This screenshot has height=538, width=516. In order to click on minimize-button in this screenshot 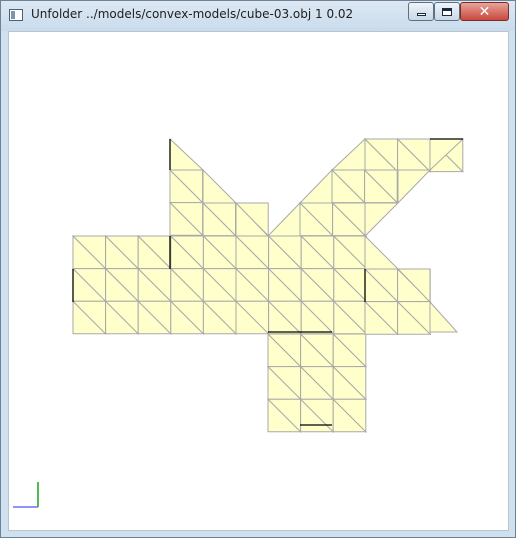, I will do `click(421, 11)`.